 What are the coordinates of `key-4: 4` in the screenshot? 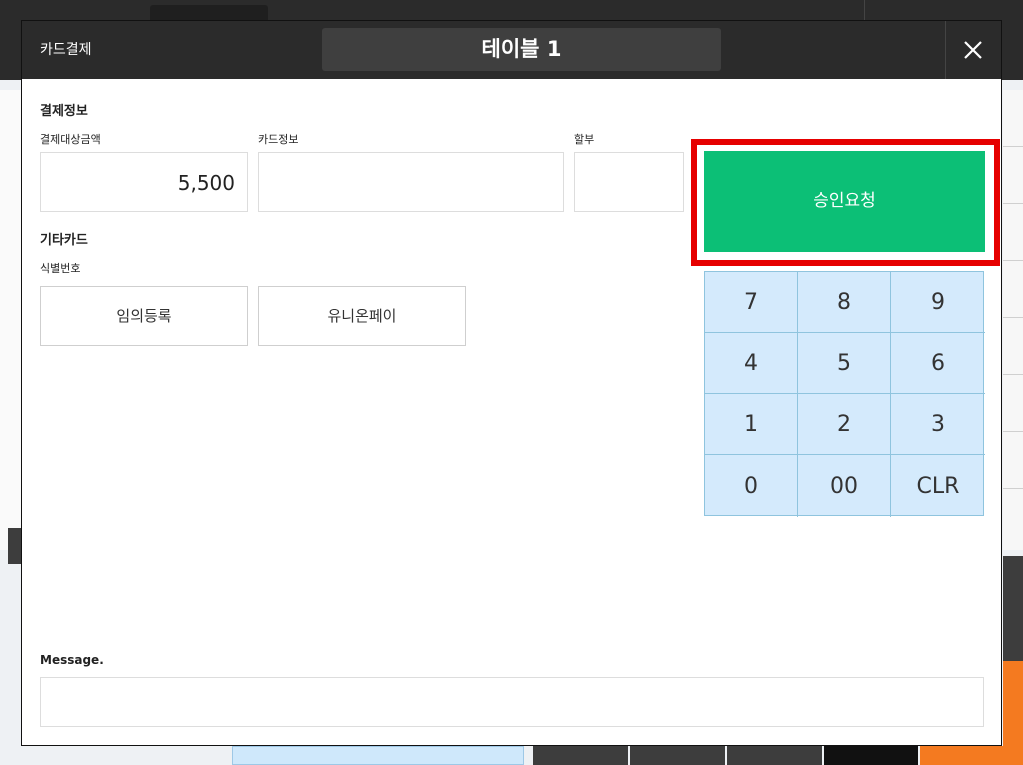 It's located at (751, 363).